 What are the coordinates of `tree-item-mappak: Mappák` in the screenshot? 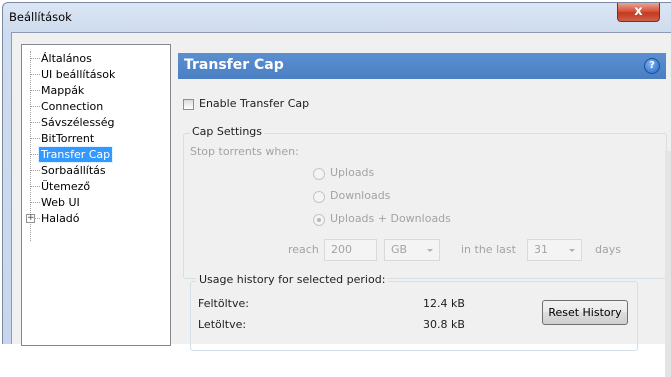 It's located at (96, 90).